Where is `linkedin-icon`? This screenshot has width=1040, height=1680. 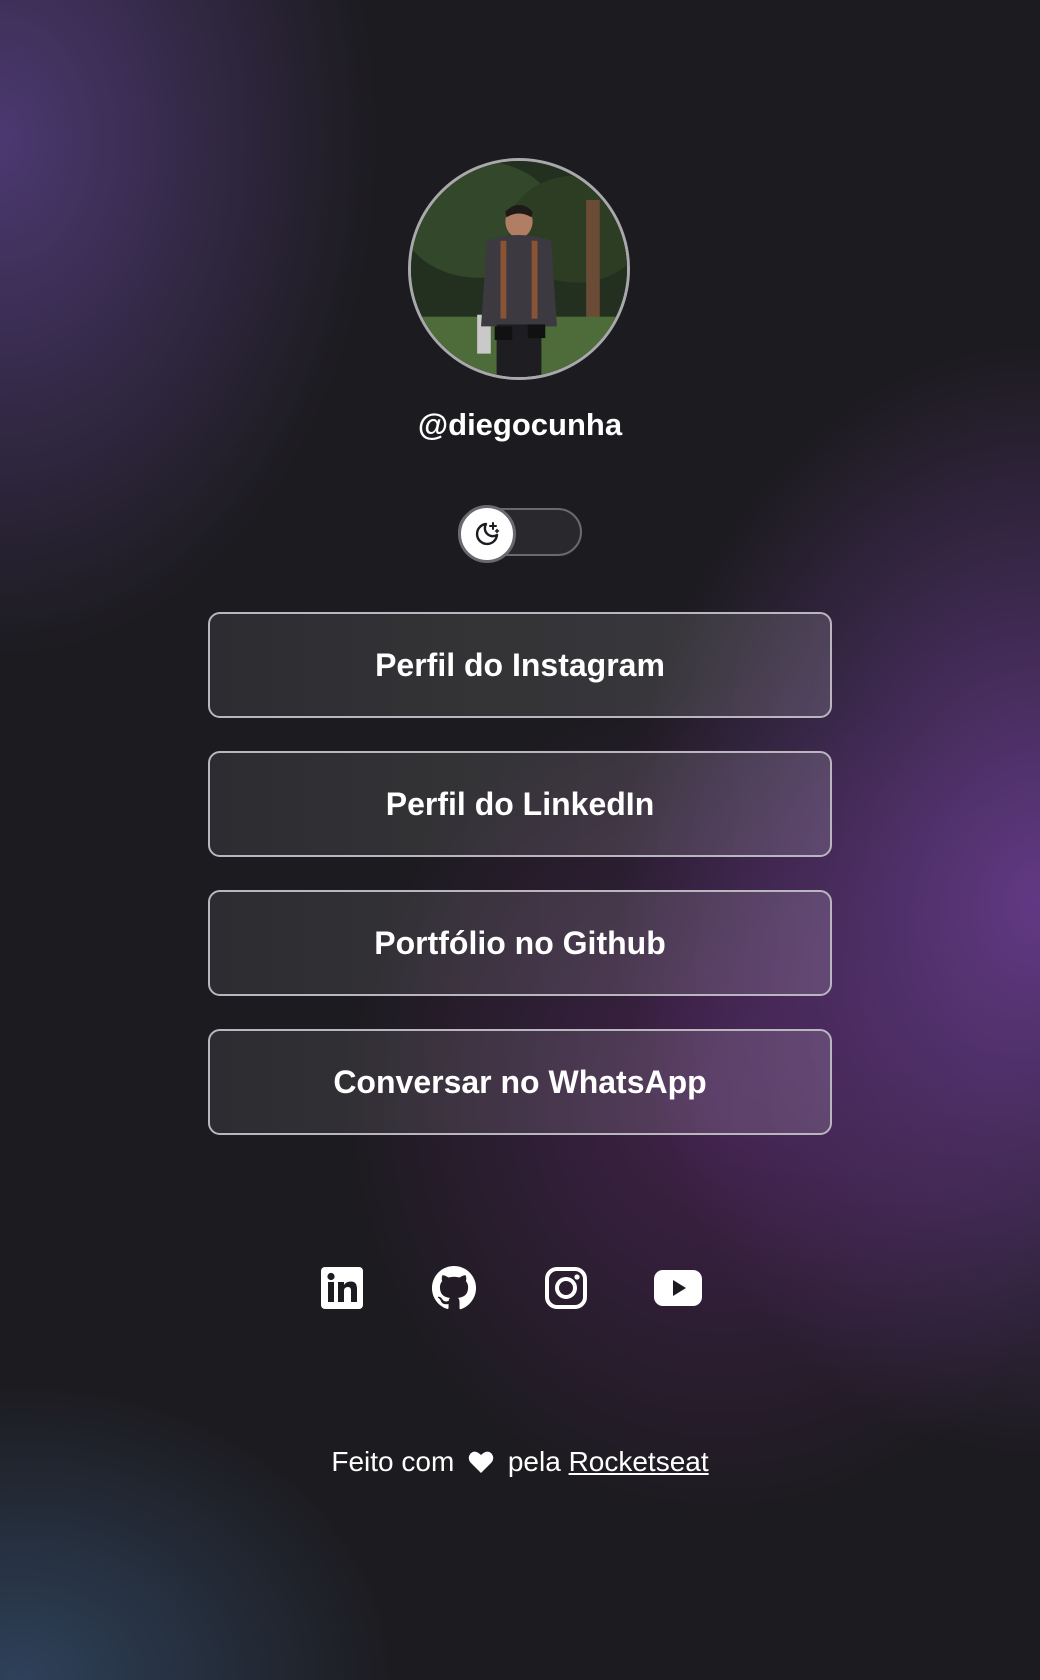
linkedin-icon is located at coordinates (342, 1288).